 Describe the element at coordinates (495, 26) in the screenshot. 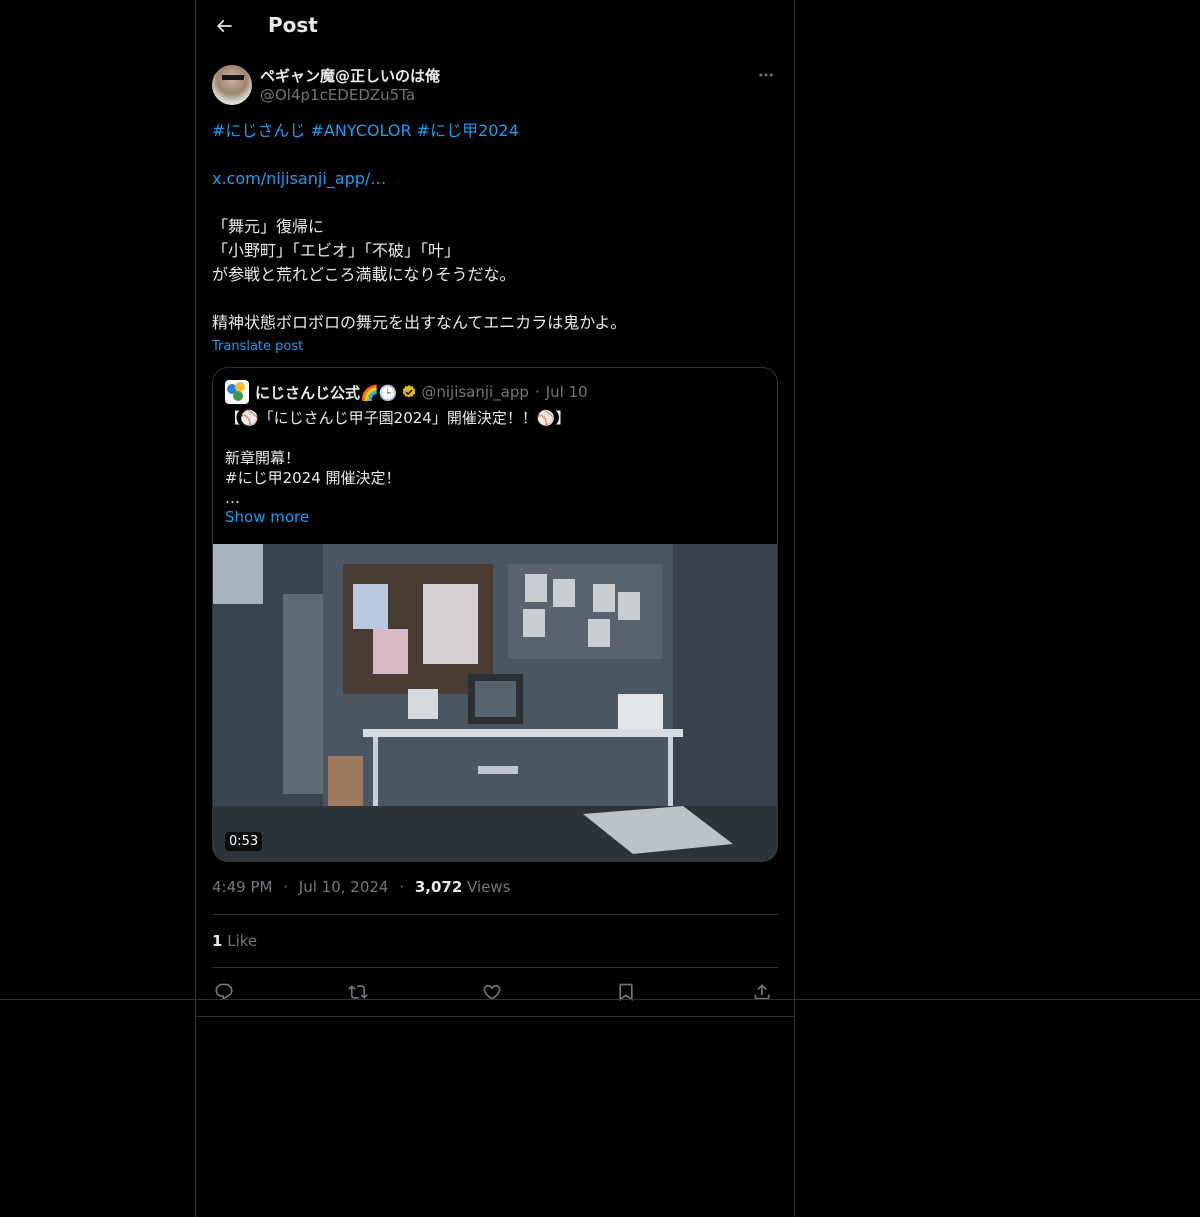

I see `top-bar: Post` at that location.